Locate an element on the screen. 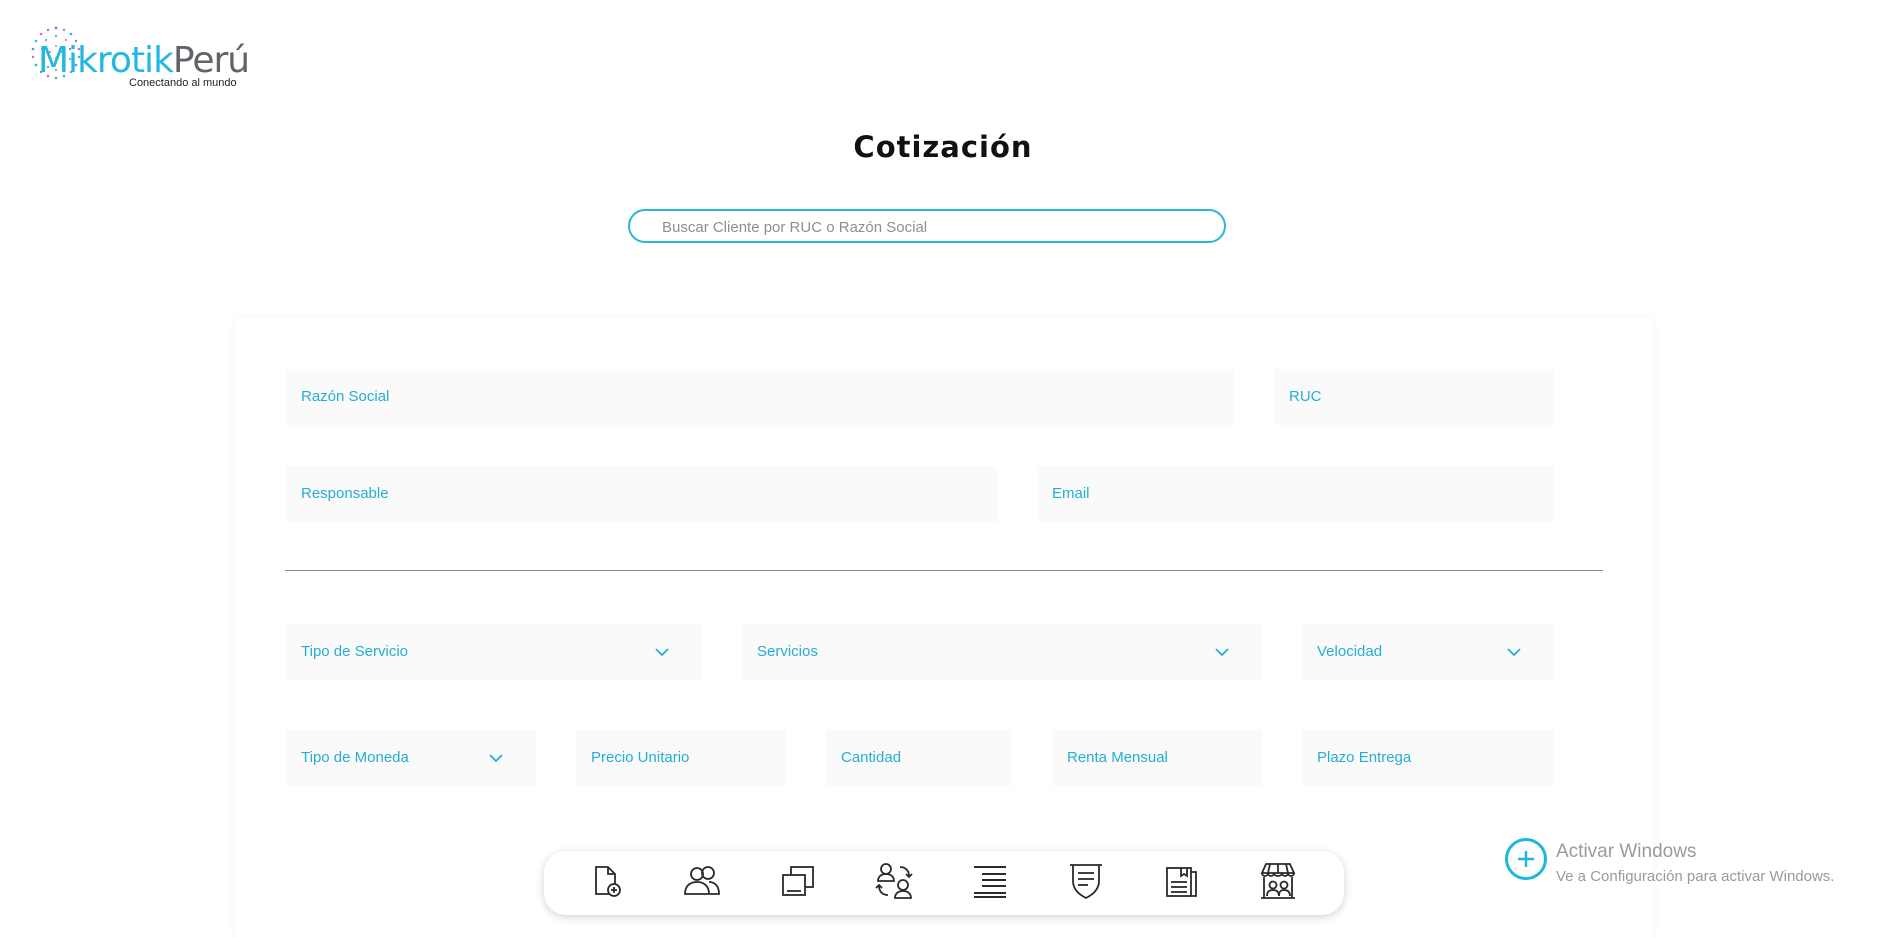 Image resolution: width=1886 pixels, height=938 pixels. activate-windows-icon is located at coordinates (1526, 859).